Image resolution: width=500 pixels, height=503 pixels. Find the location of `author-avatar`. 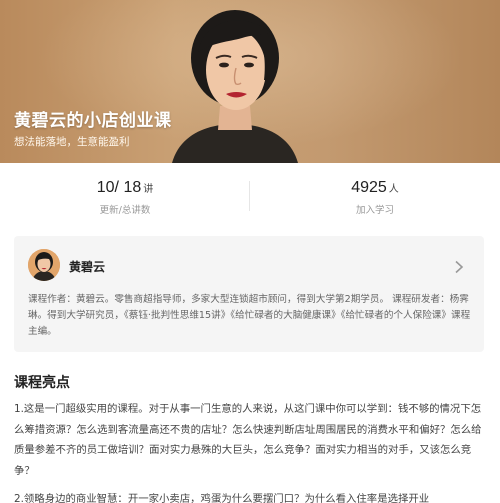

author-avatar is located at coordinates (44, 265).